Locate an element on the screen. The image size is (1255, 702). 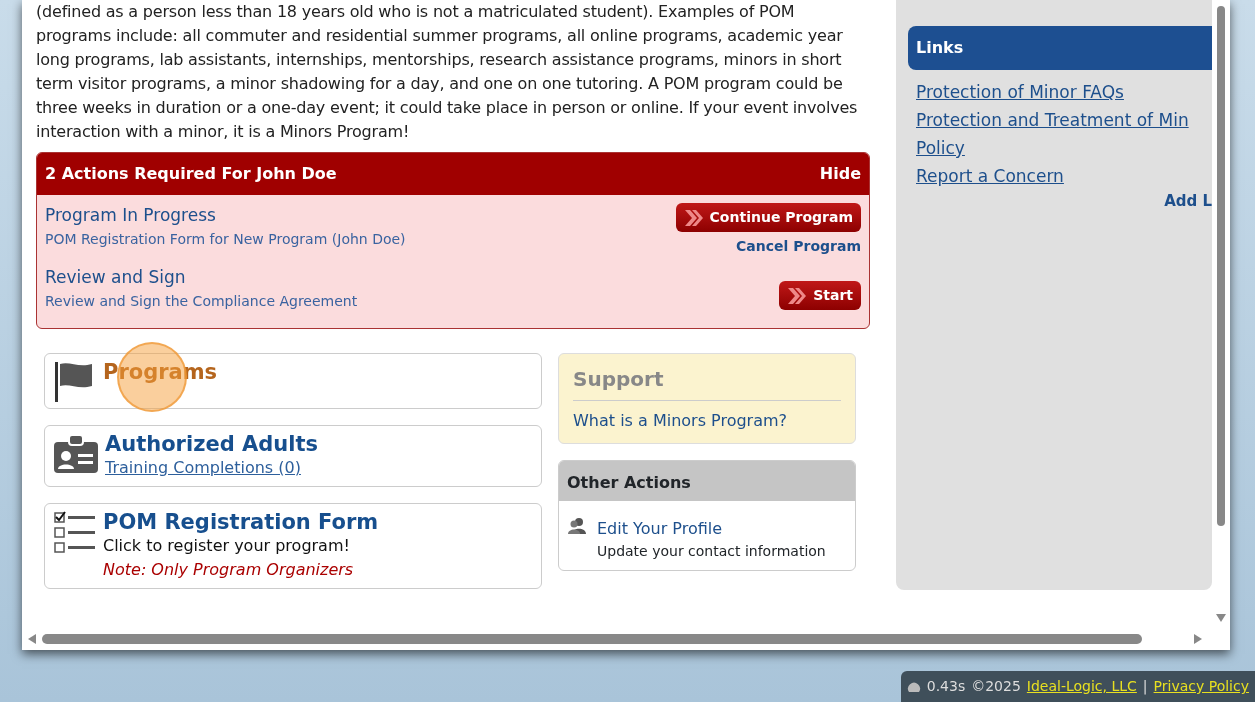
load-time: 0.43s is located at coordinates (946, 686).